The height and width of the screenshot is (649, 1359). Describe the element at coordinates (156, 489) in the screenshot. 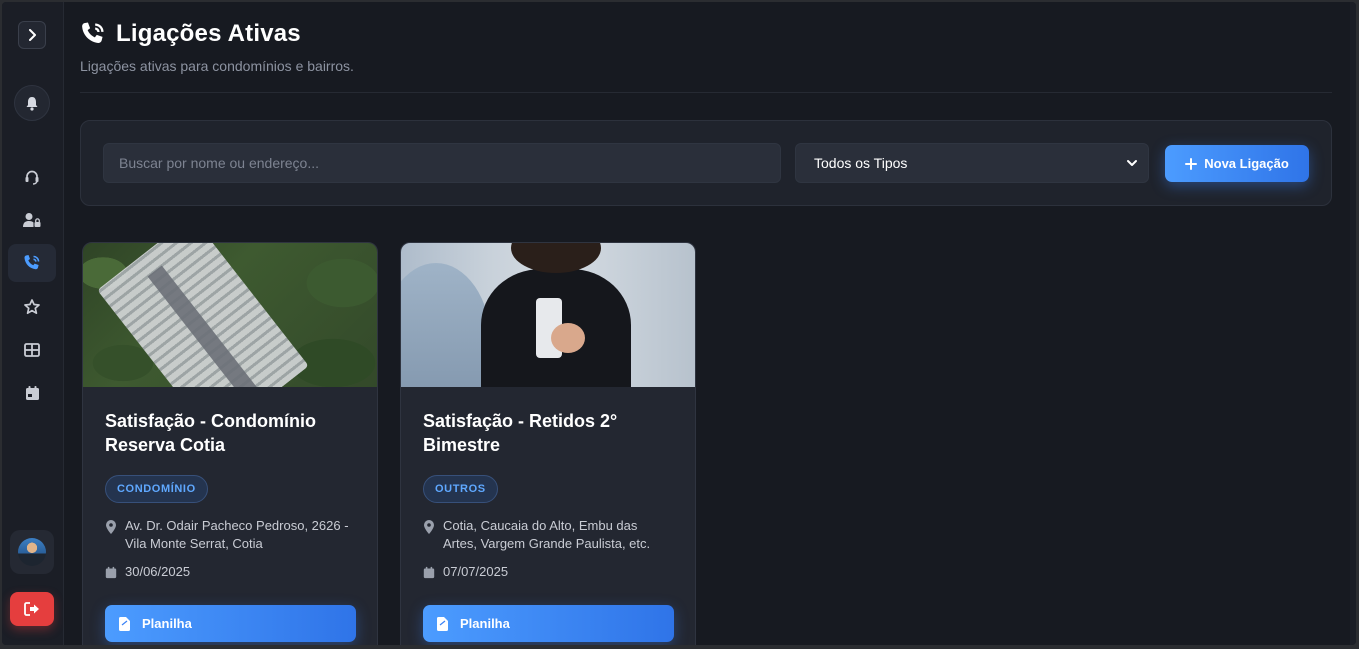

I see `type-badge: CONDOMÍNIO` at that location.